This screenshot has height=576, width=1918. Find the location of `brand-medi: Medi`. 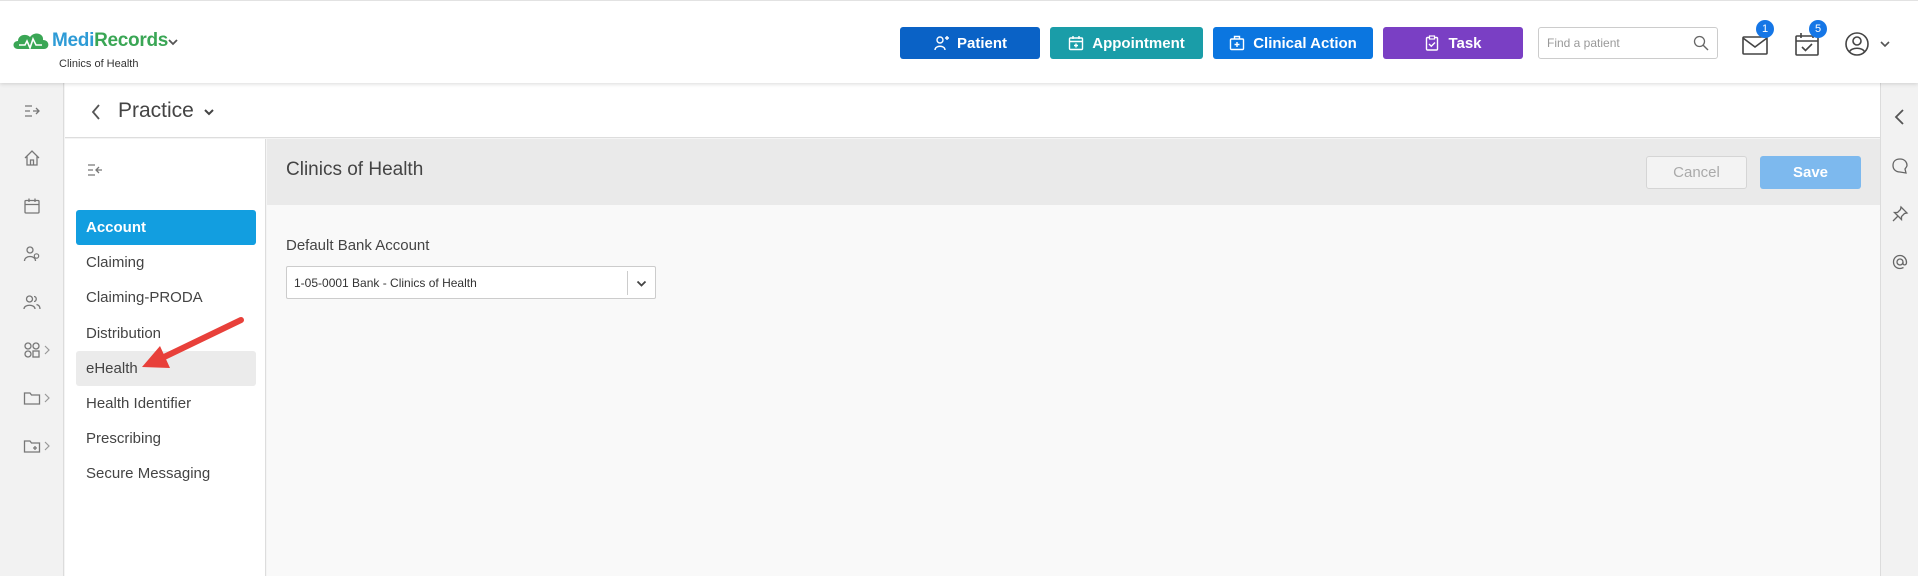

brand-medi: Medi is located at coordinates (73, 40).